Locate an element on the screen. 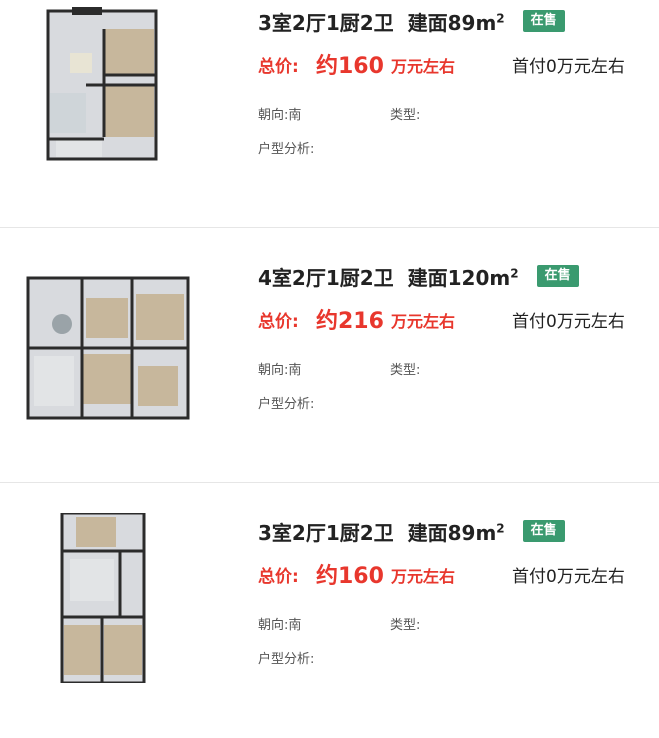 This screenshot has width=659, height=738. price-row: 总价: 约216 万元左右 首付0万元左右 is located at coordinates (455, 319).